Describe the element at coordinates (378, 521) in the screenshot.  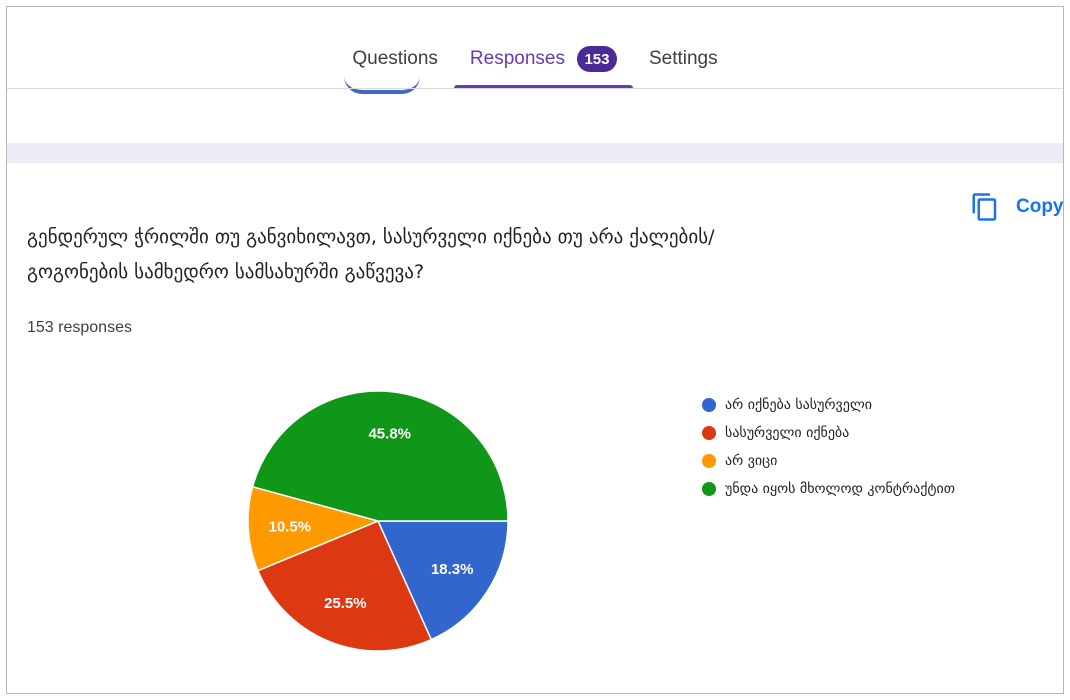
I see `pie-chart: 18.3% 25.5% 10.5% 45.8%` at that location.